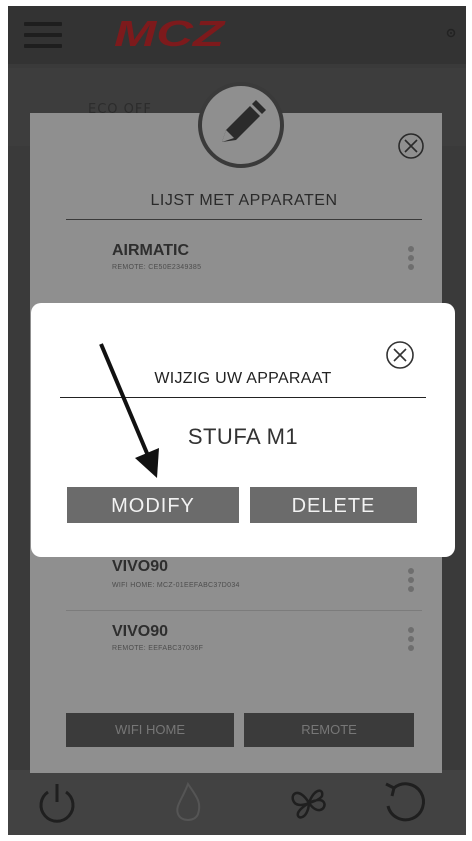 The image size is (472, 841). I want to click on arrow-annotation, so click(129, 410).